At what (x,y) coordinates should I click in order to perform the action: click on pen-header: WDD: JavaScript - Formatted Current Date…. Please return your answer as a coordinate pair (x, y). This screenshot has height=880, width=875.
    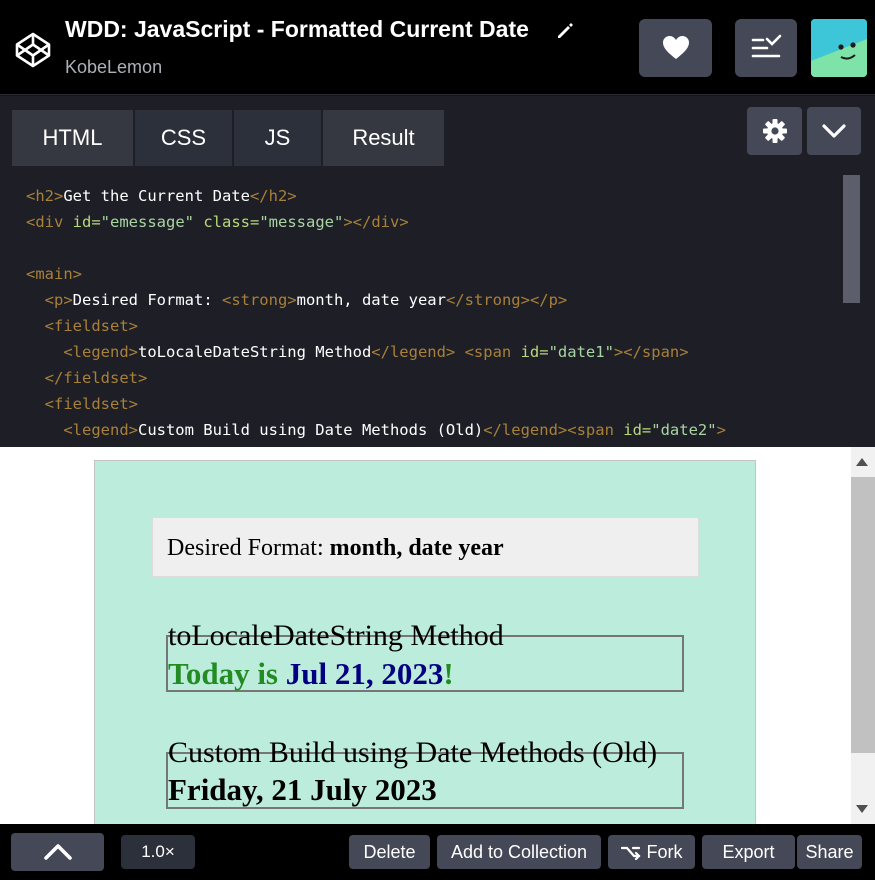
    Looking at the image, I should click on (437, 47).